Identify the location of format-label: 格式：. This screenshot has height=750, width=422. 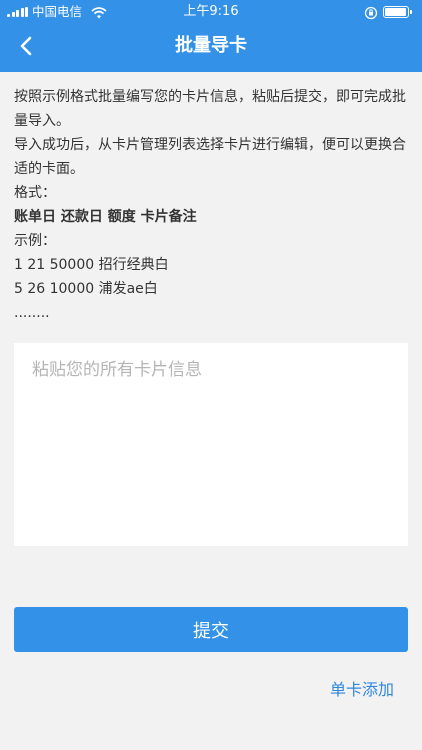
(35, 193).